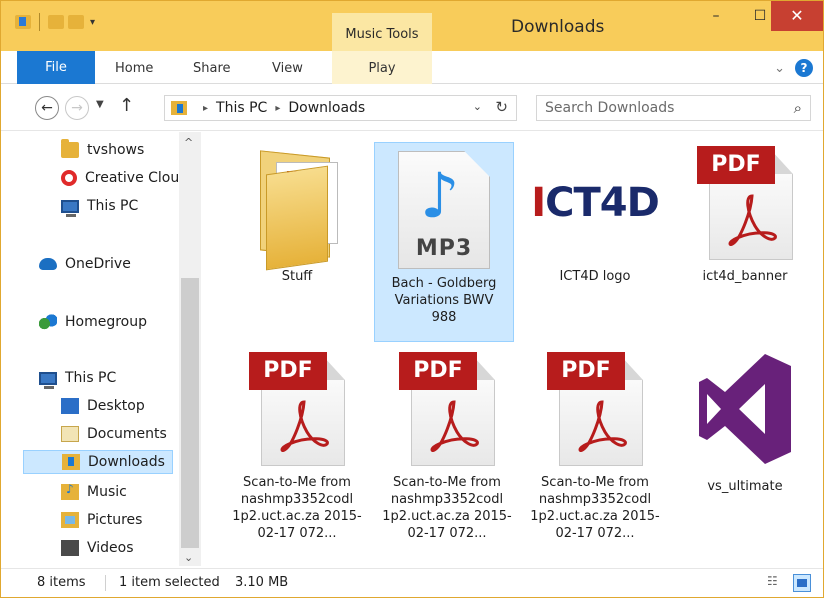 Image resolution: width=824 pixels, height=598 pixels. Describe the element at coordinates (716, 16) in the screenshot. I see `minimize-button: –` at that location.